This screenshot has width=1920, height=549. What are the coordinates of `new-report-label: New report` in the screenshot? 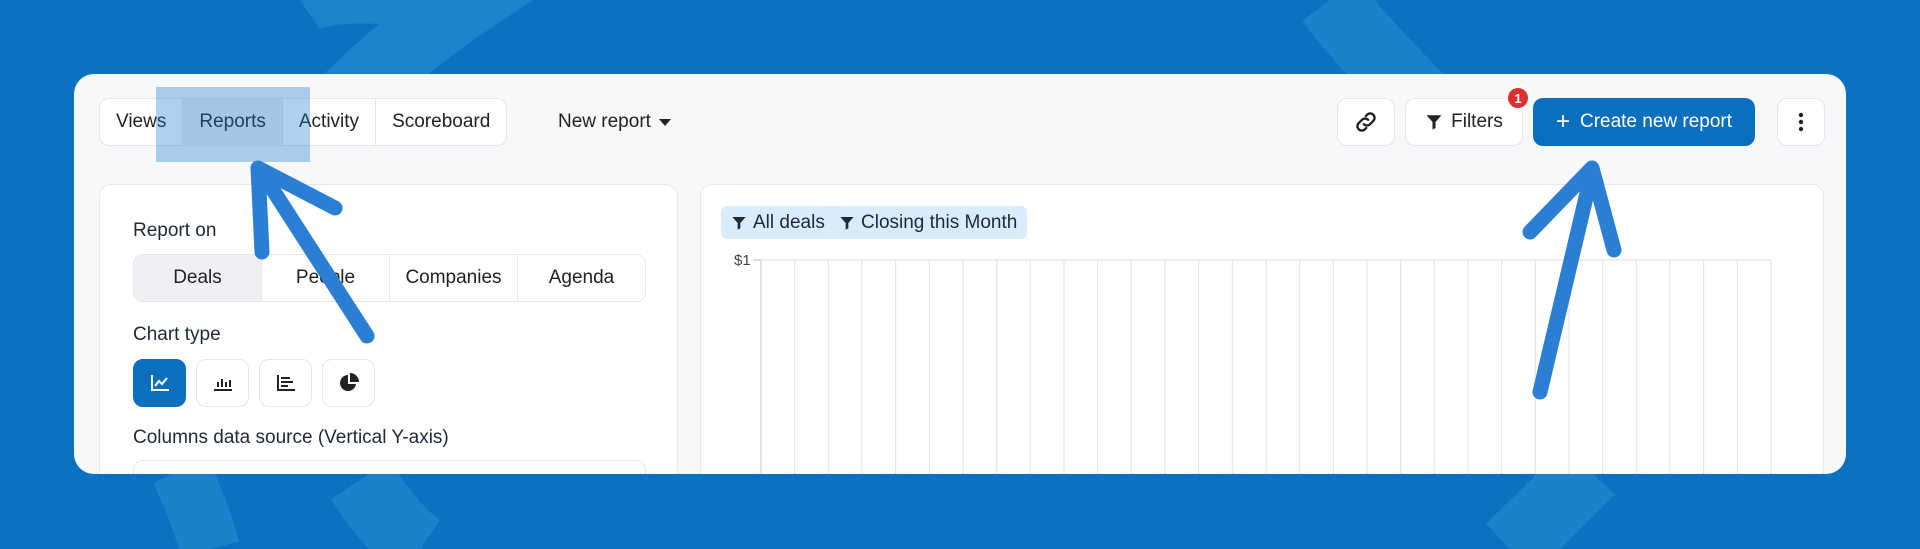 It's located at (604, 121).